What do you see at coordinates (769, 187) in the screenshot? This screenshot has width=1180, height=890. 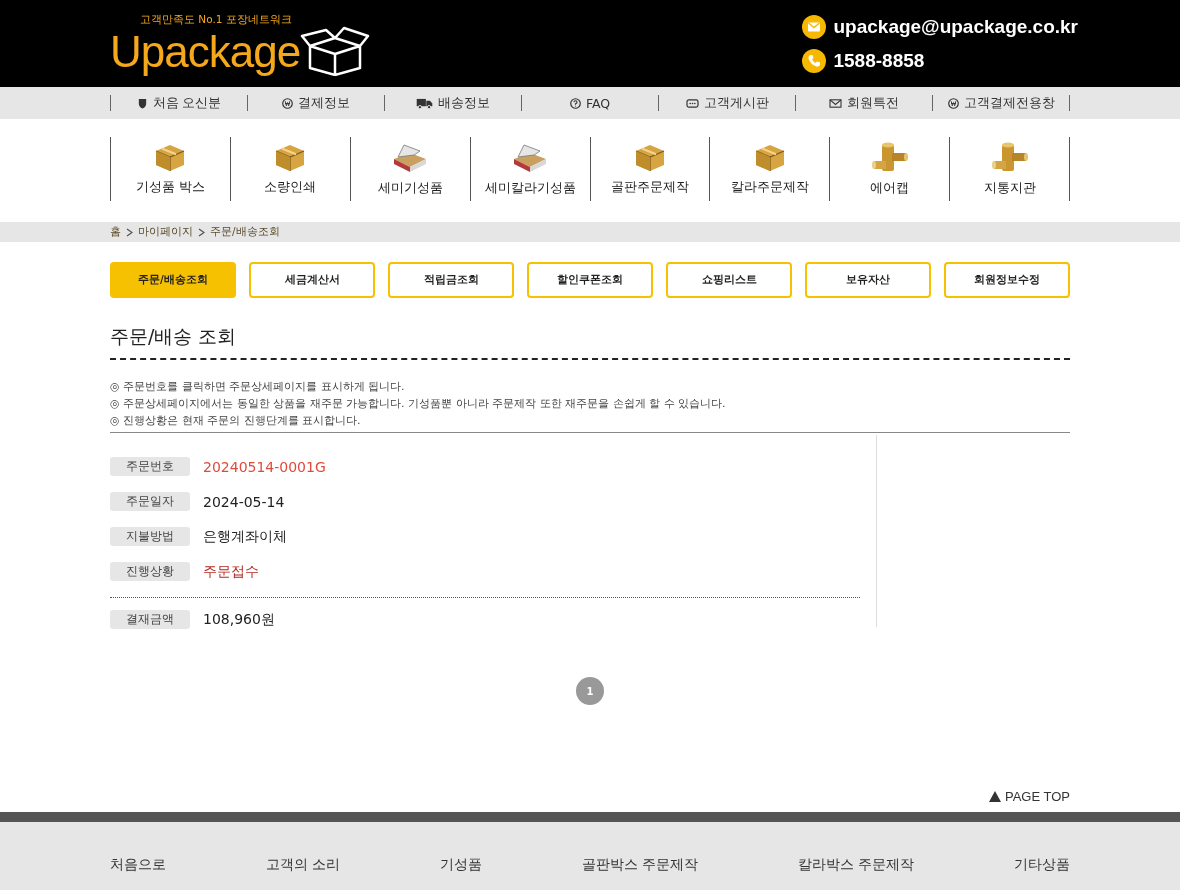 I see `category-label: 칼라주문제작` at bounding box center [769, 187].